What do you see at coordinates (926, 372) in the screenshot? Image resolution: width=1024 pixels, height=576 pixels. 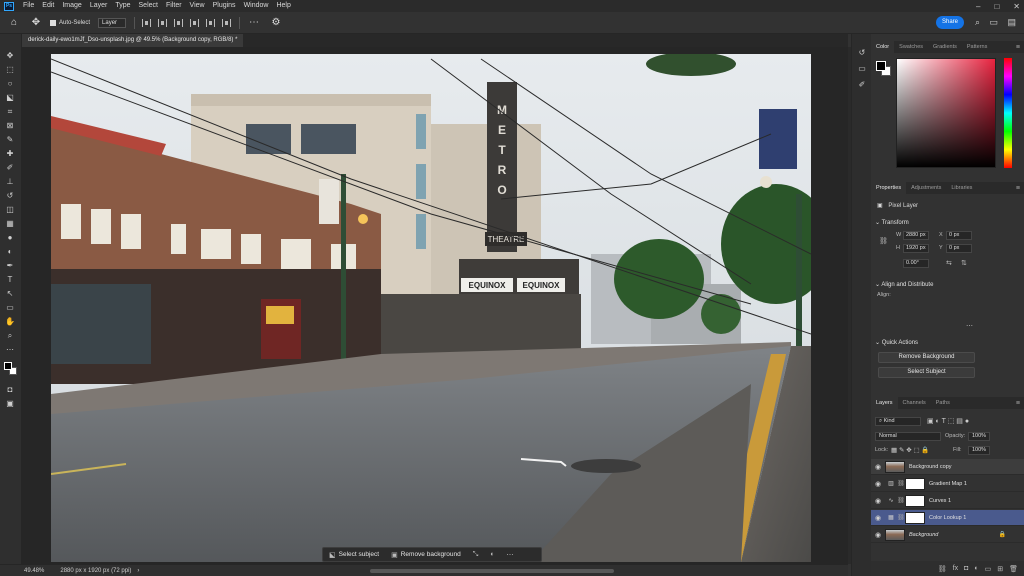 I see `select-subject-quick-button: Select Subject` at bounding box center [926, 372].